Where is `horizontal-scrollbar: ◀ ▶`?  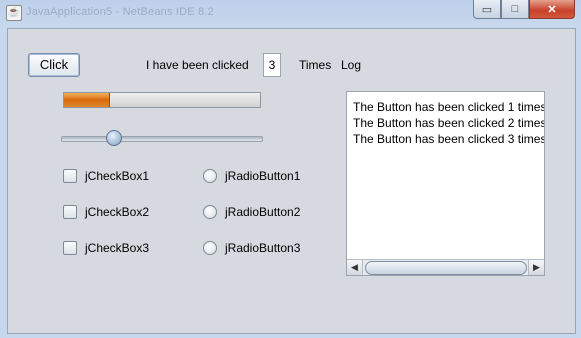
horizontal-scrollbar: ◀ ▶ is located at coordinates (445, 267).